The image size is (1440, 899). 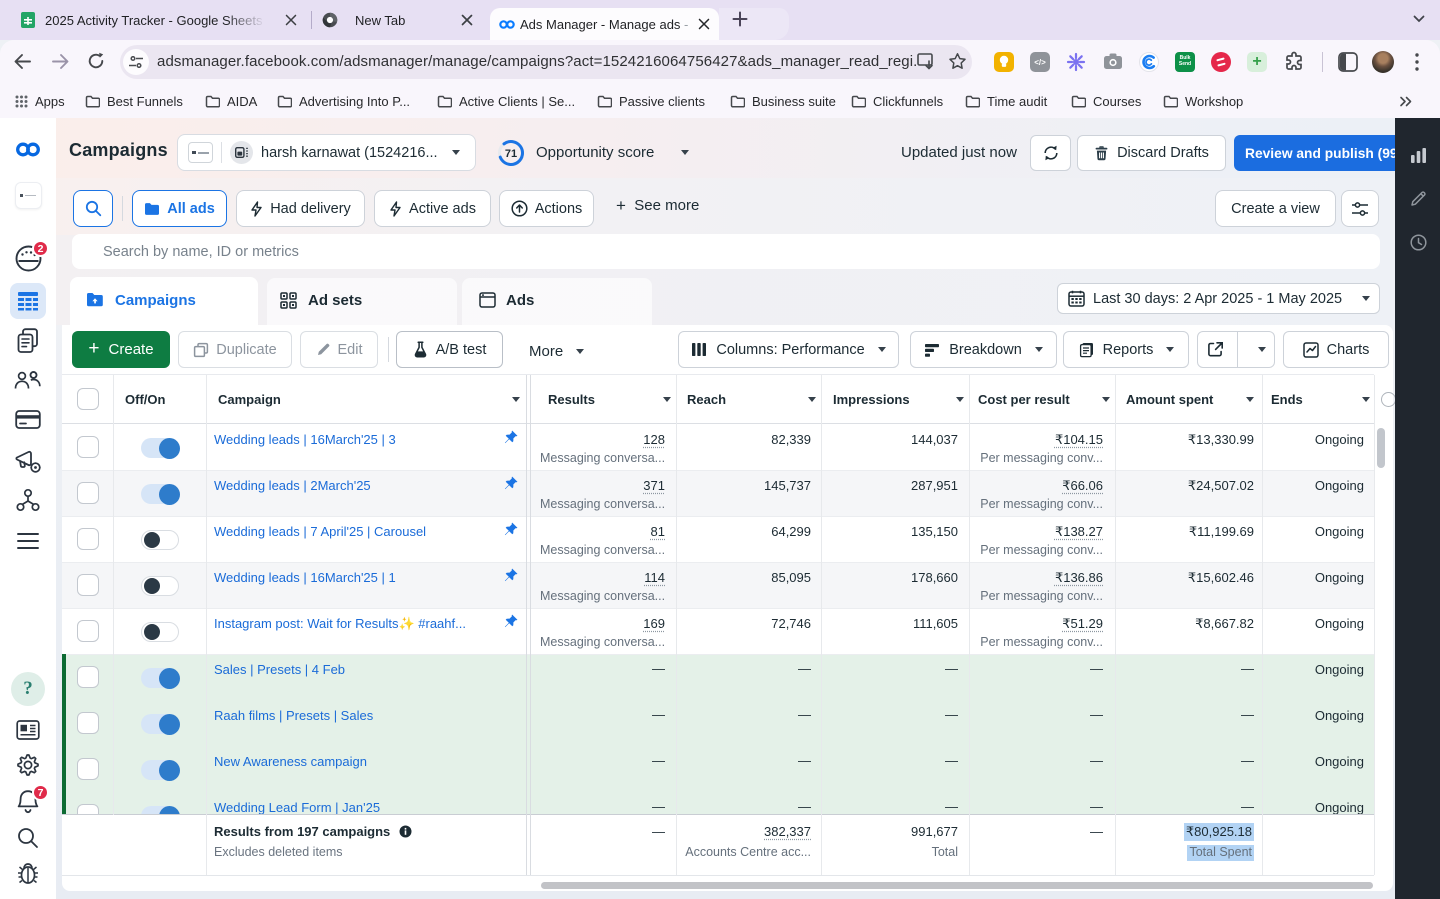 I want to click on svg-text: 71, so click(x=511, y=154).